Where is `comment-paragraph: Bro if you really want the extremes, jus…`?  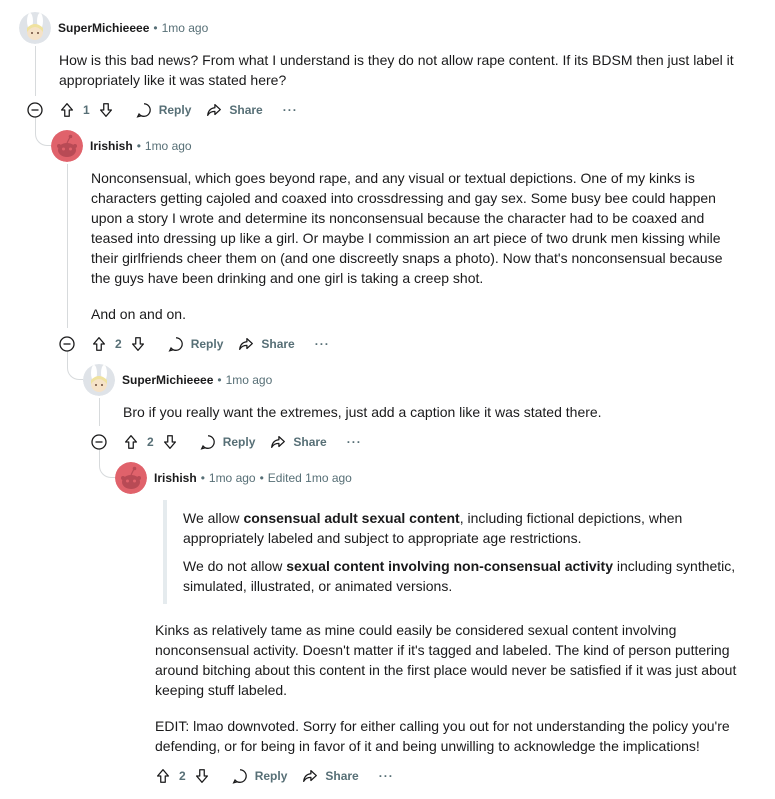 comment-paragraph: Bro if you really want the extremes, jus… is located at coordinates (362, 412).